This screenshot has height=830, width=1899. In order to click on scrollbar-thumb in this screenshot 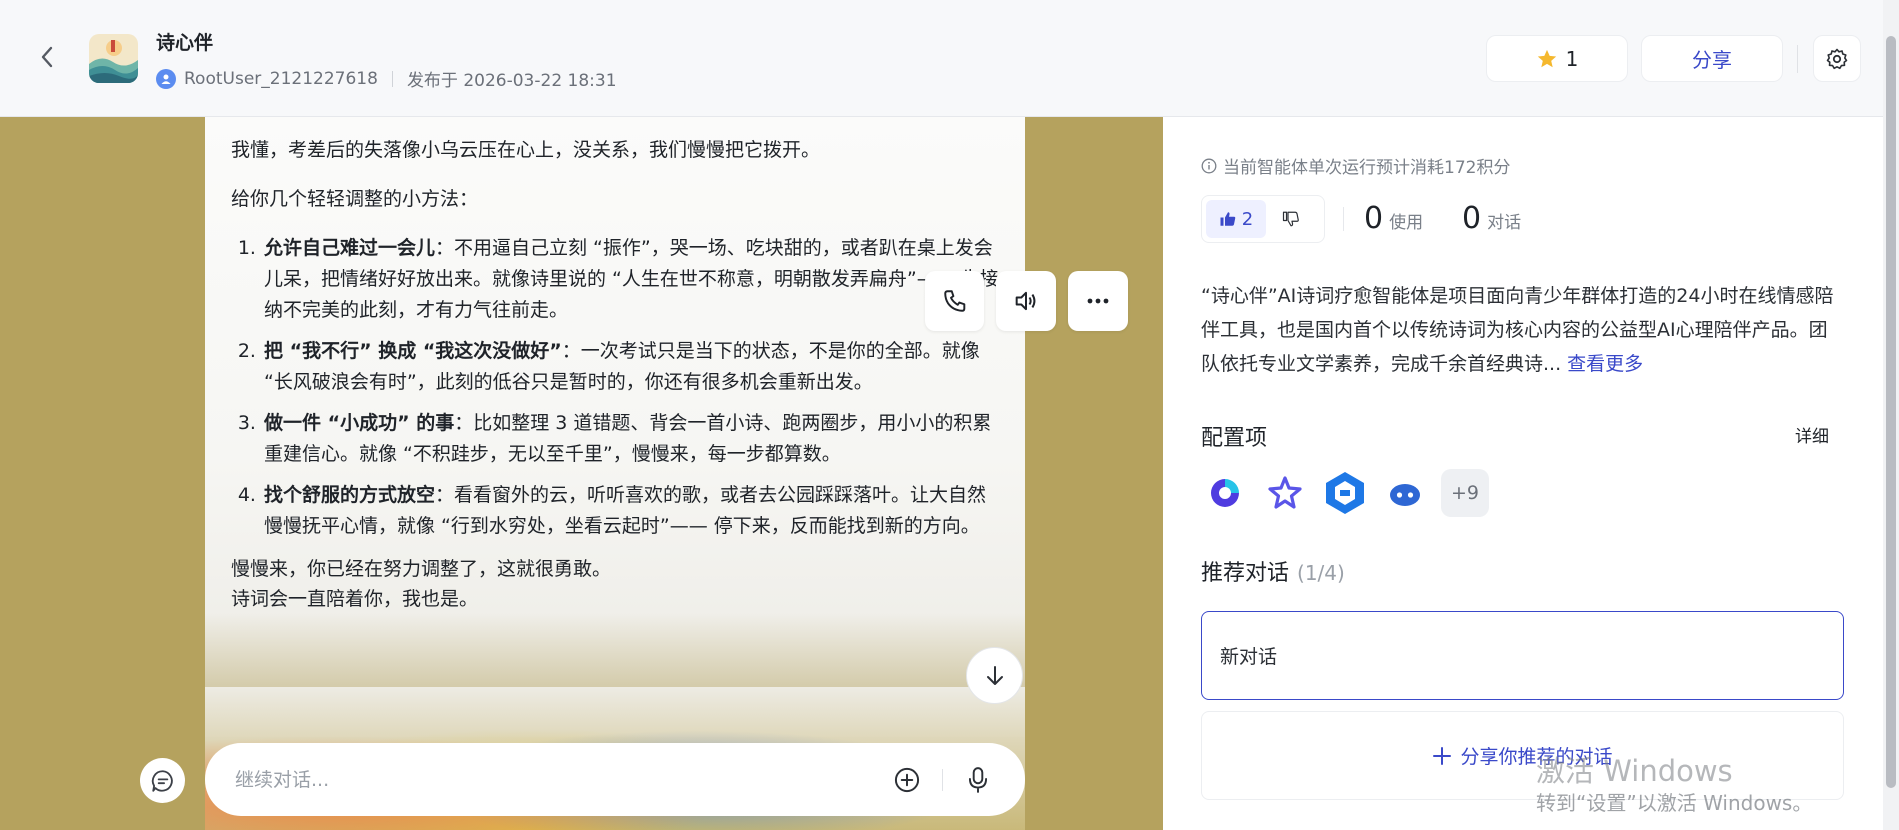, I will do `click(1891, 412)`.